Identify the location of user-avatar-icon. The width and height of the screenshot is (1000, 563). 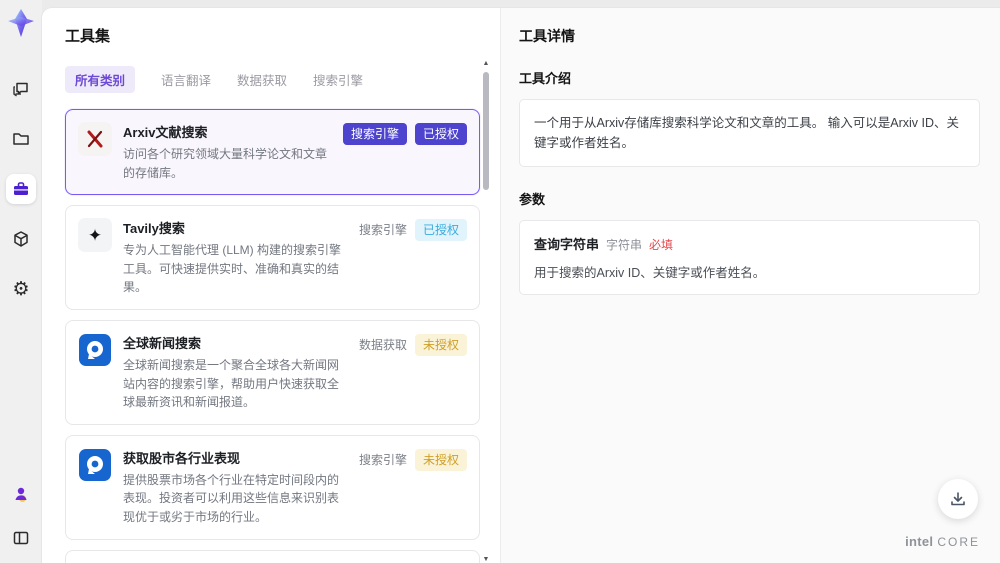
(21, 494).